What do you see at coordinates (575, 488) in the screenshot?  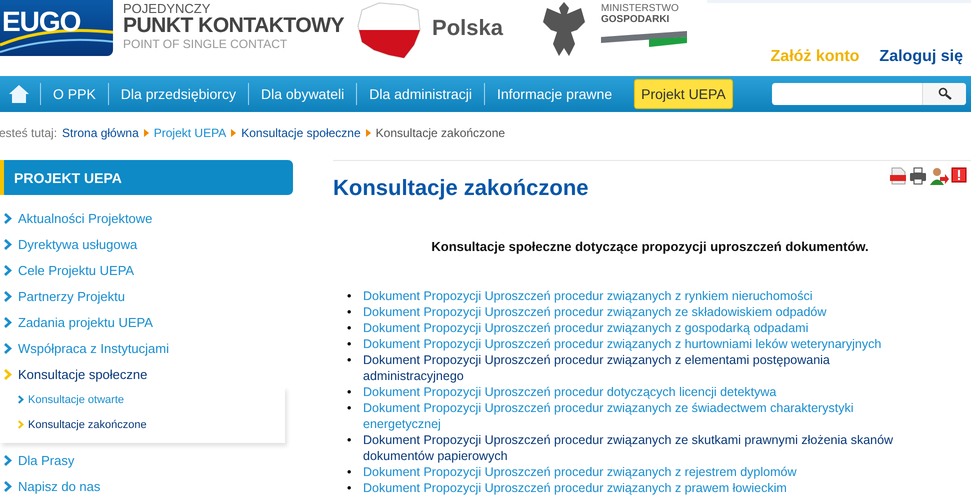 I see `document-link: Dokument Propozycji Uproszczeń procedur związanych z prawem łowieckim` at bounding box center [575, 488].